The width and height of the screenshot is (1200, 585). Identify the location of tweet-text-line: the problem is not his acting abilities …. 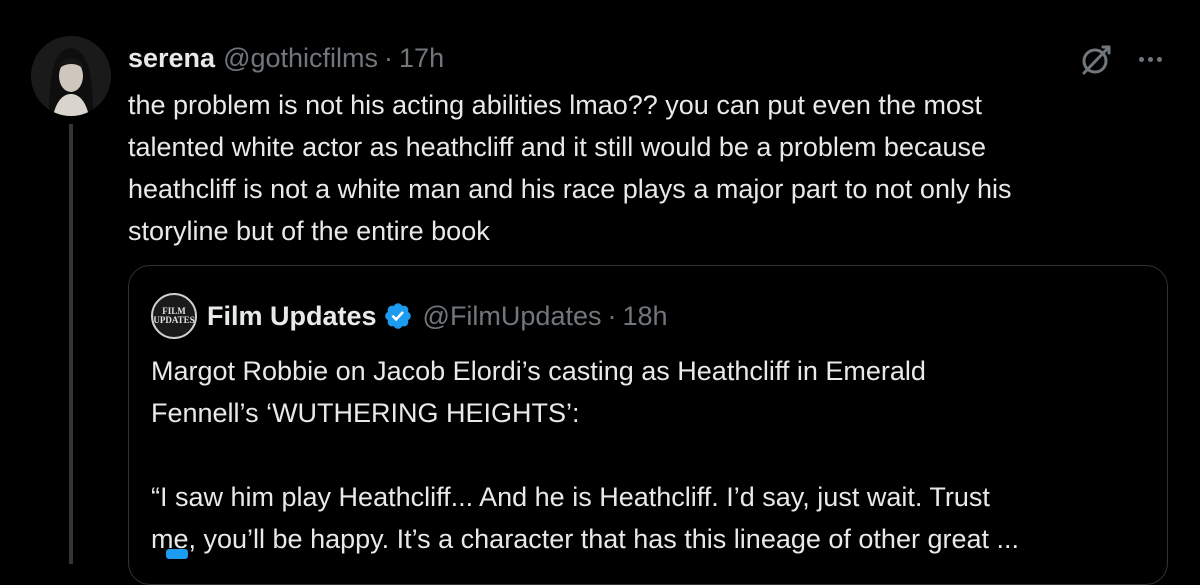
(555, 105).